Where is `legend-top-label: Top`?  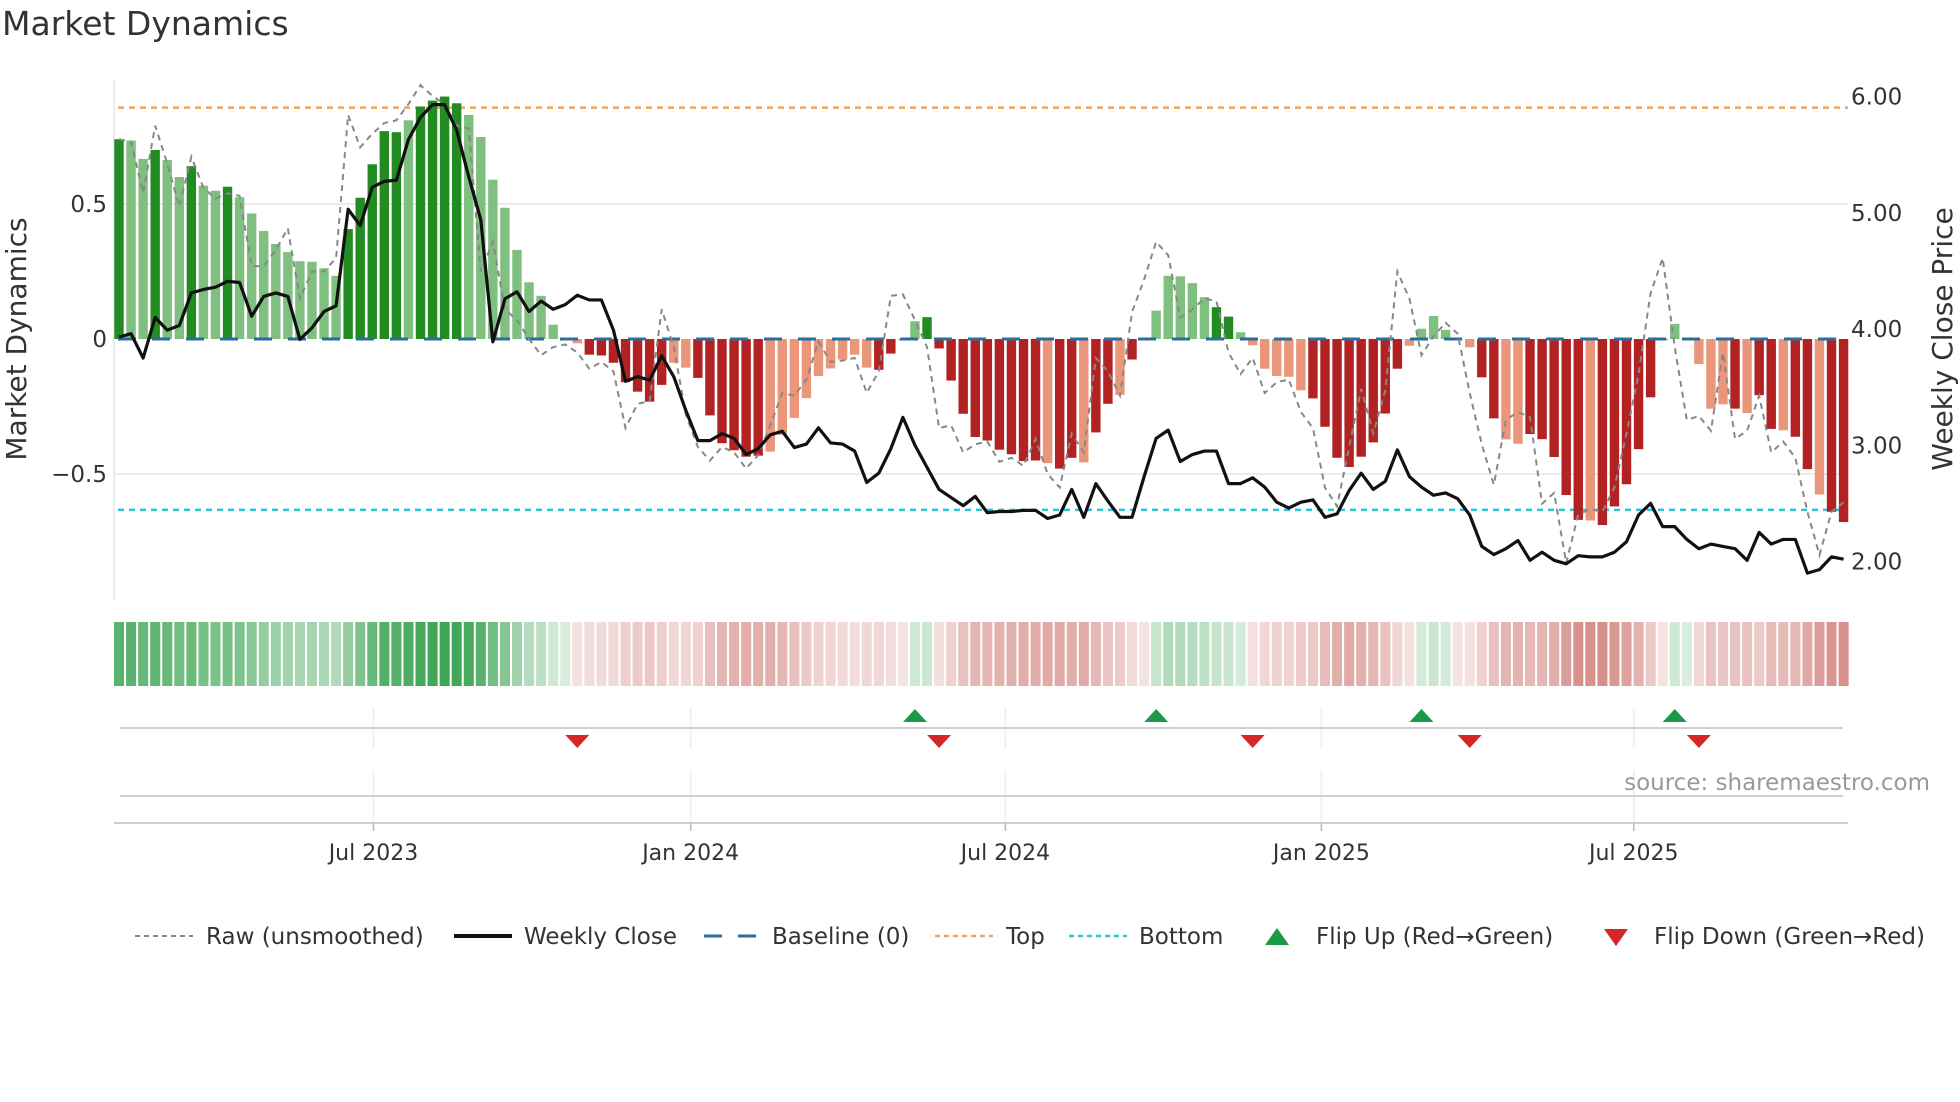
legend-top-label: Top is located at coordinates (1025, 937).